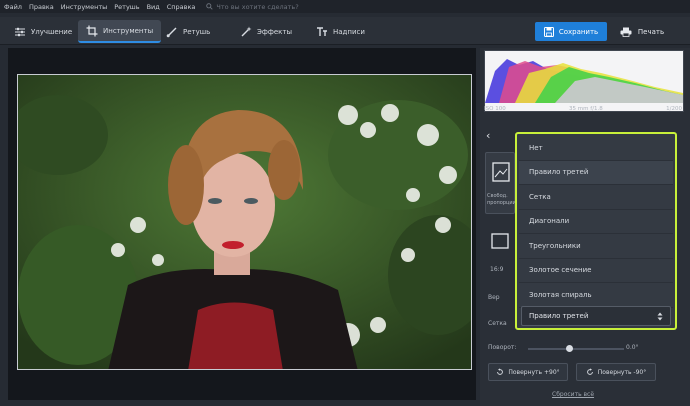 The width and height of the screenshot is (690, 406). What do you see at coordinates (596, 295) in the screenshot?
I see `dropdown-option-golden-spiral: Золотая спираль` at bounding box center [596, 295].